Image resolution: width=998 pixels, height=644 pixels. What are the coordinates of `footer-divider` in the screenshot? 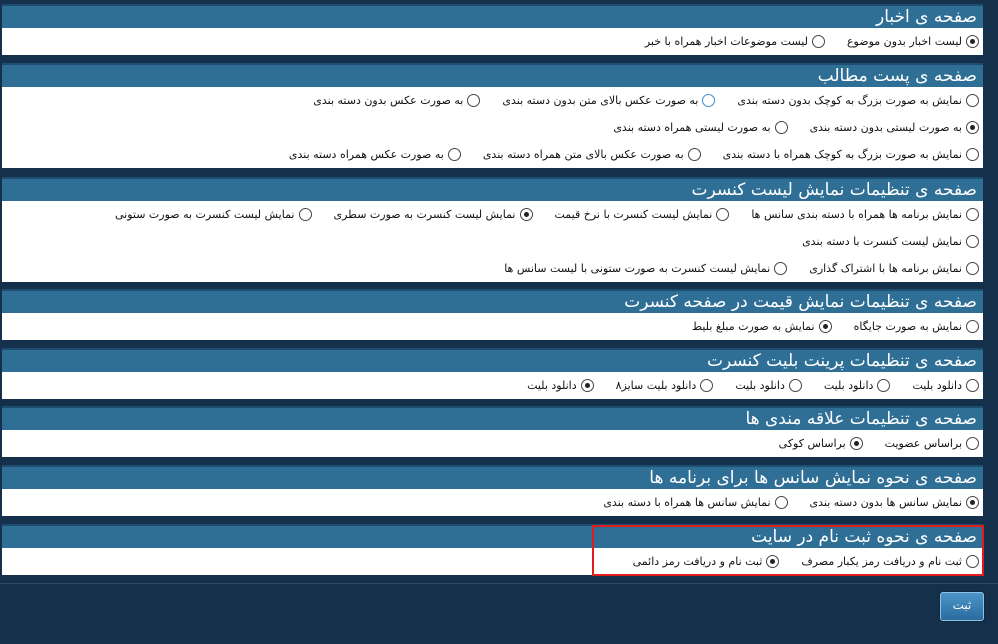 It's located at (499, 583).